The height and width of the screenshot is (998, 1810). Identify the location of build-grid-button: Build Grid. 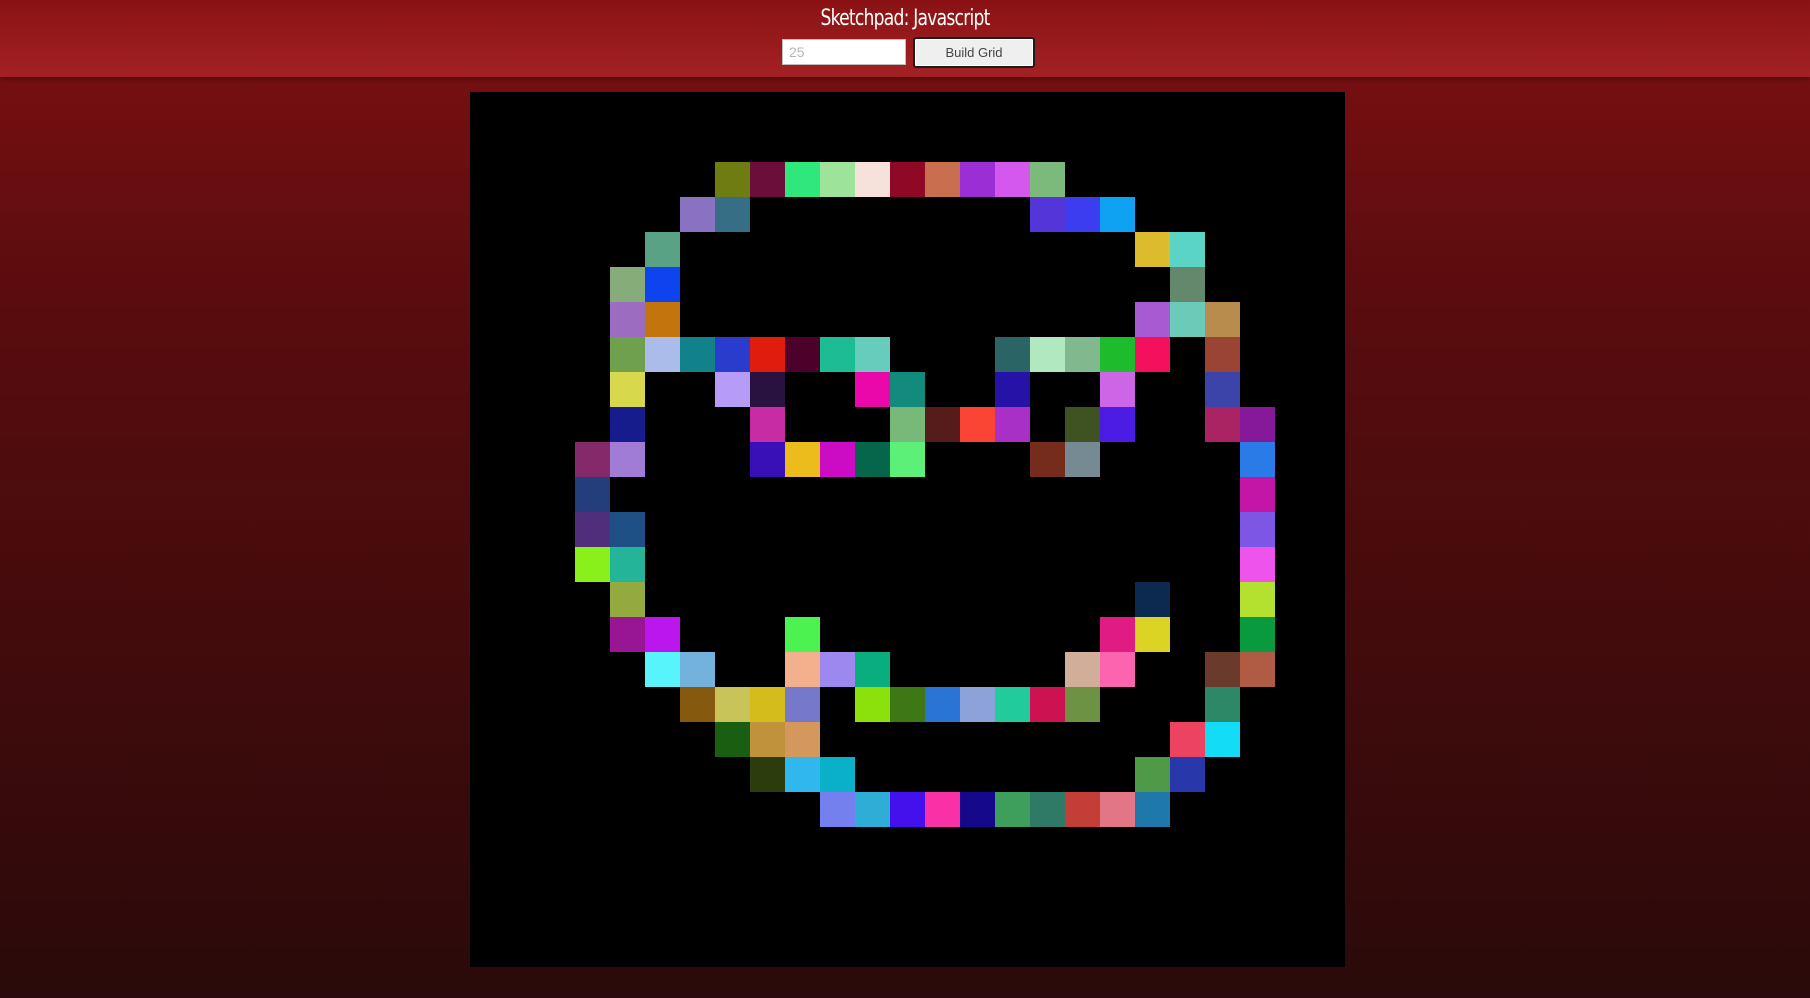
(974, 52).